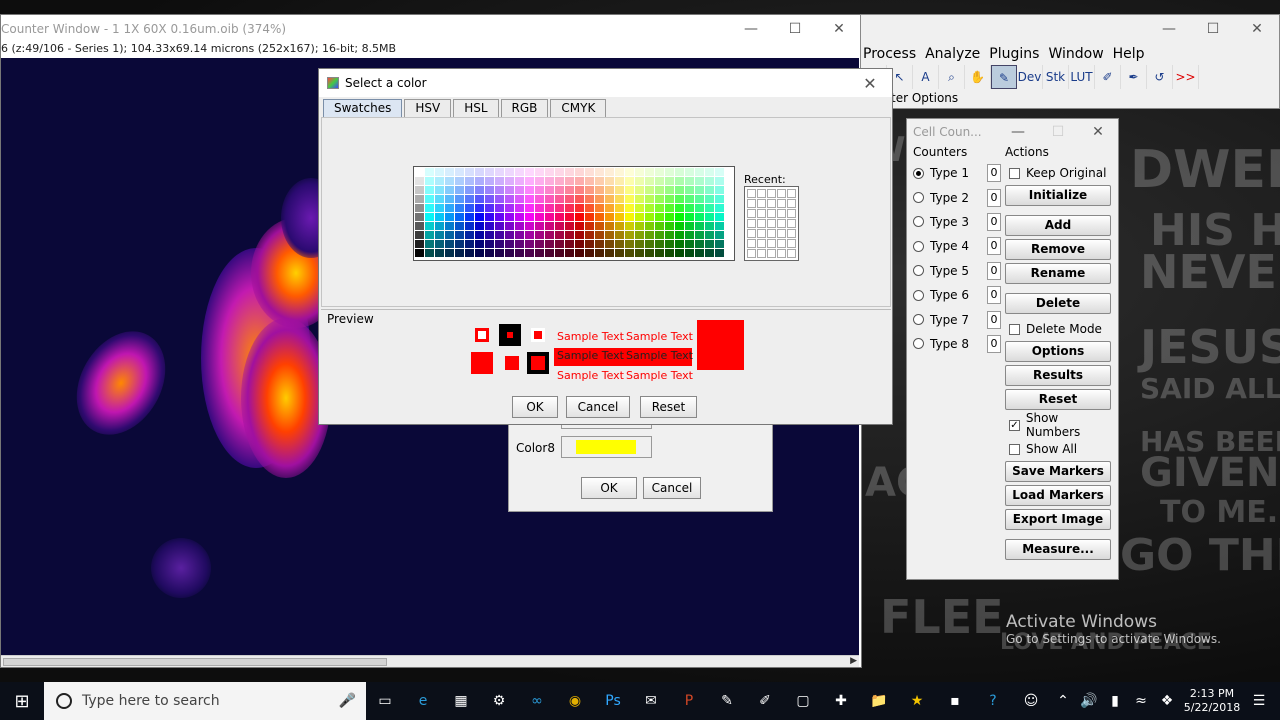 The height and width of the screenshot is (720, 1280). What do you see at coordinates (195, 662) in the screenshot?
I see `scrollbar-thumb` at bounding box center [195, 662].